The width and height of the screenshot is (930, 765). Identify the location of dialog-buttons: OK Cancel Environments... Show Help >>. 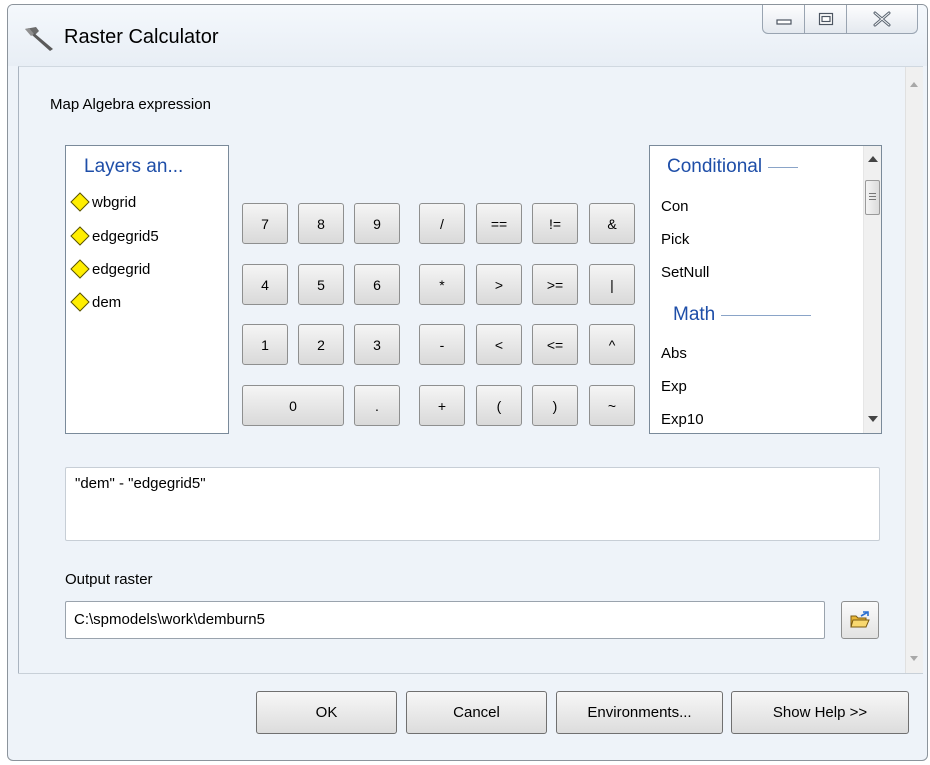
(470, 714).